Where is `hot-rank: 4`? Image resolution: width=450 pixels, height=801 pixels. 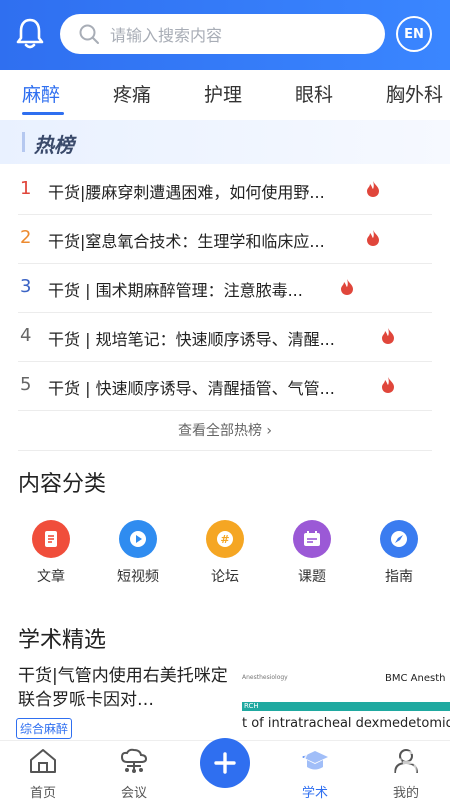 hot-rank: 4 is located at coordinates (26, 335).